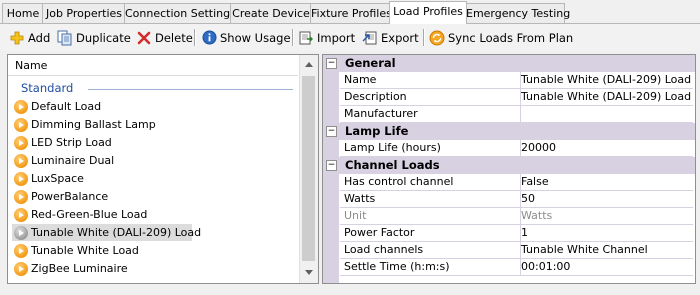  What do you see at coordinates (70, 196) in the screenshot?
I see `list-item-label: PowerBalance` at bounding box center [70, 196].